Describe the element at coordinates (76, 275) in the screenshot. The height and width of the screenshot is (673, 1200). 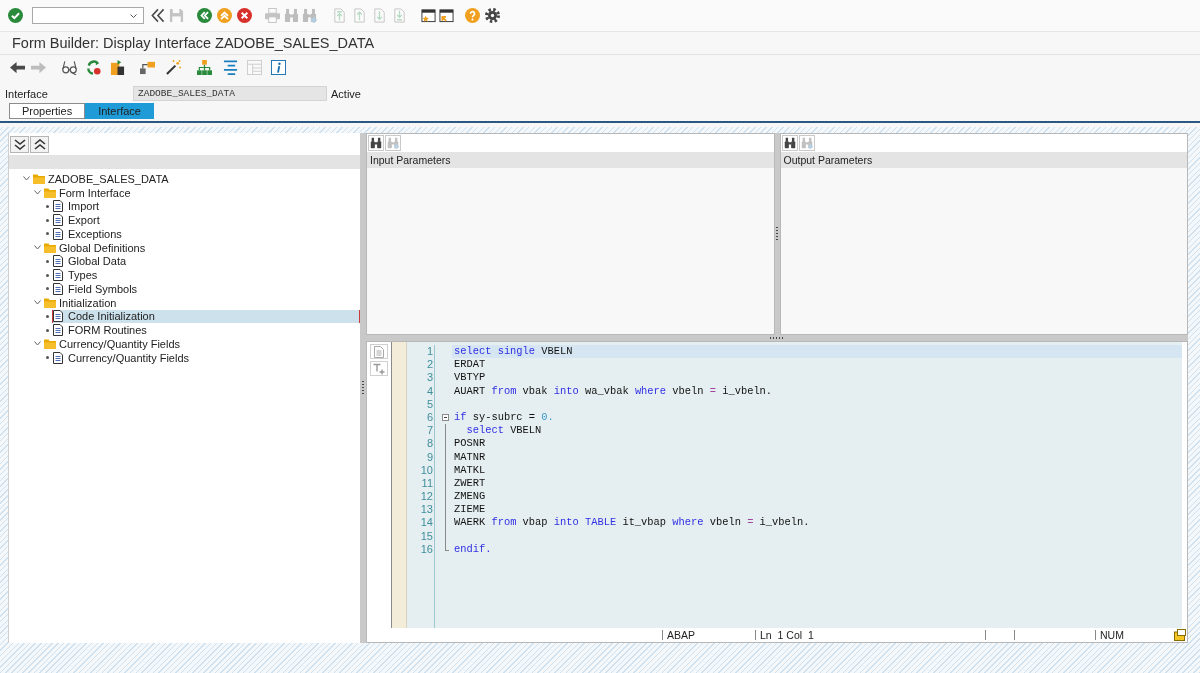
I see `tree-item: Types` at that location.